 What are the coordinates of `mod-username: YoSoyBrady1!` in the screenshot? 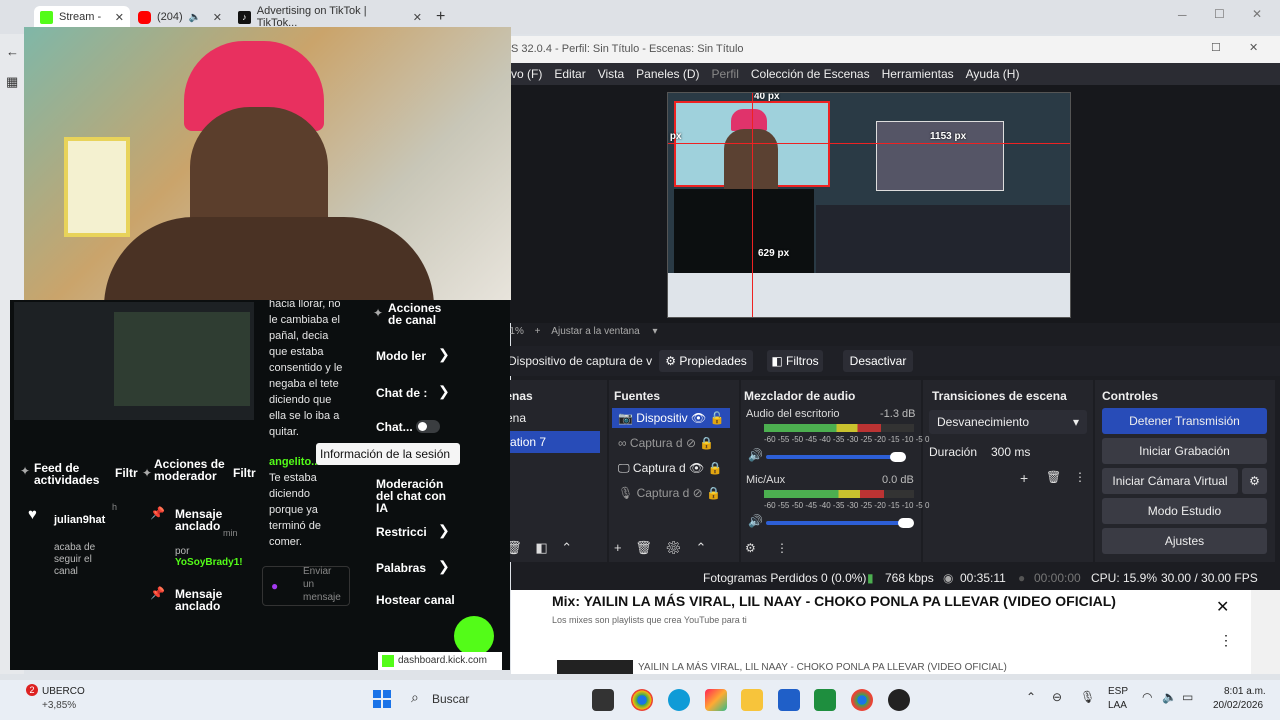 It's located at (209, 562).